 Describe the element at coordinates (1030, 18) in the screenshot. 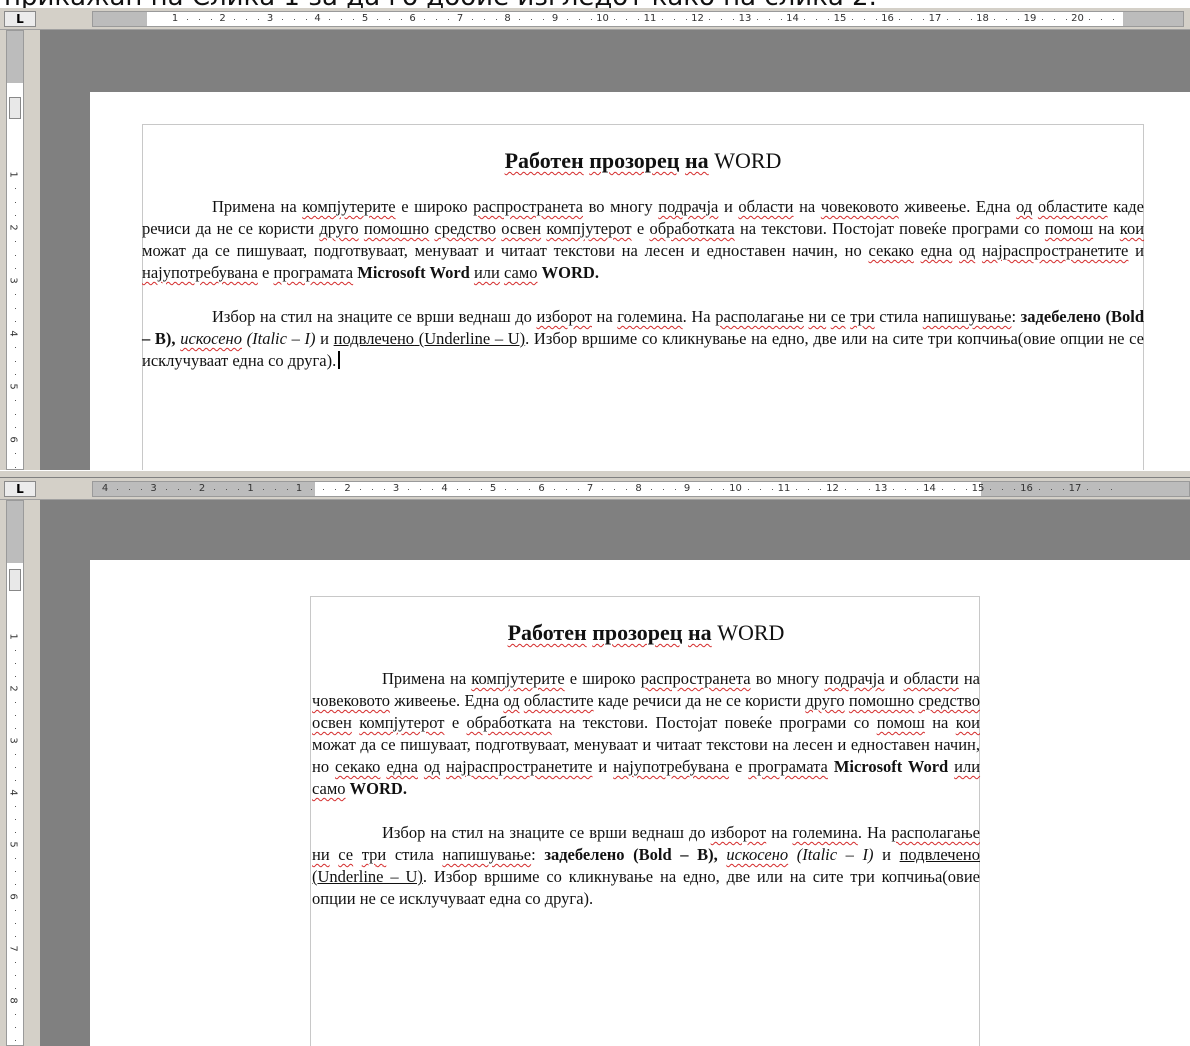

I see `ruler-number: 19` at that location.